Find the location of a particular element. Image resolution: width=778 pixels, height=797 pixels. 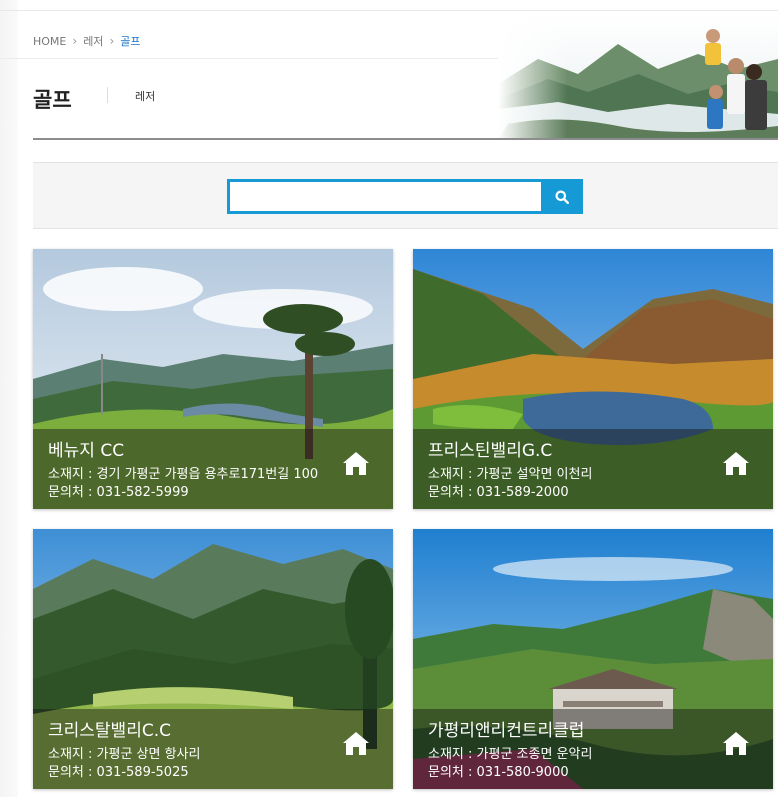

breadcrumb-divider is located at coordinates (250, 58).